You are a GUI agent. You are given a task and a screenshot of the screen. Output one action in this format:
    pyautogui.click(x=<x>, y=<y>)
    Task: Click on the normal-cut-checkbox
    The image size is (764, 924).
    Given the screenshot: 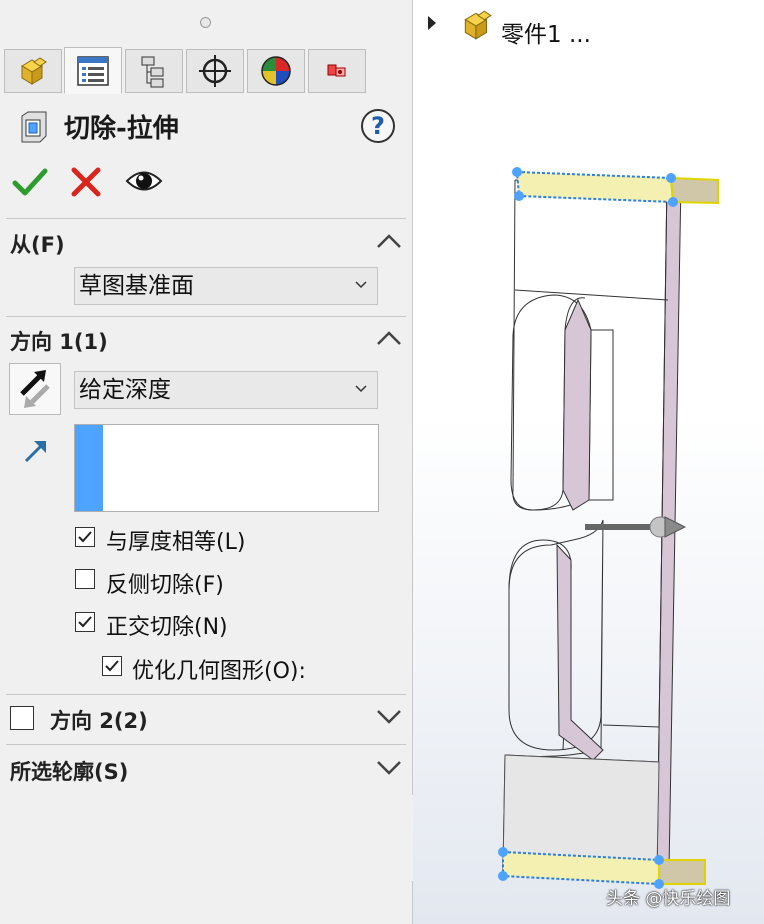 What is the action you would take?
    pyautogui.click(x=85, y=622)
    